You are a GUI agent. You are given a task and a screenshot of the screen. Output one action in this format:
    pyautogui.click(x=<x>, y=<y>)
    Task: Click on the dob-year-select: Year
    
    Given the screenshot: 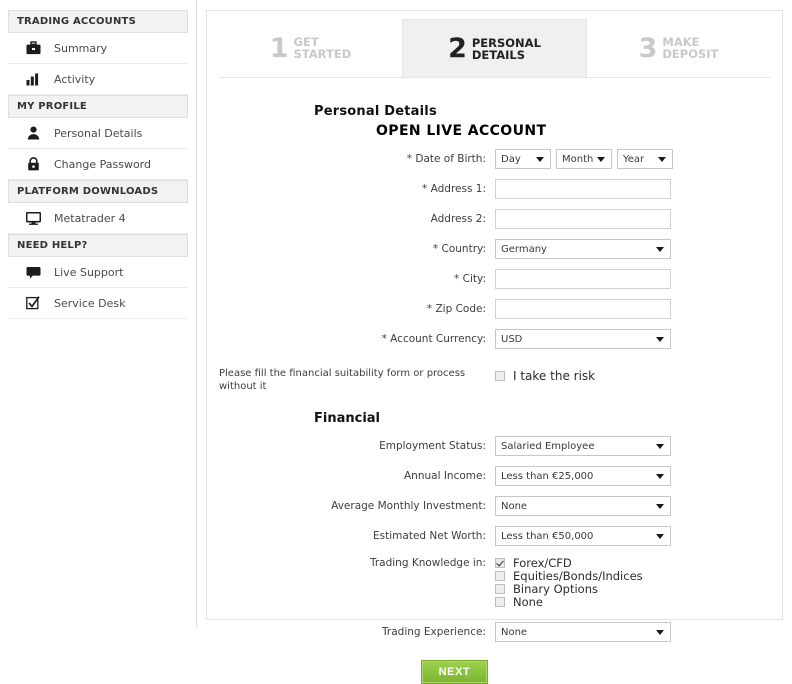 What is the action you would take?
    pyautogui.click(x=645, y=159)
    